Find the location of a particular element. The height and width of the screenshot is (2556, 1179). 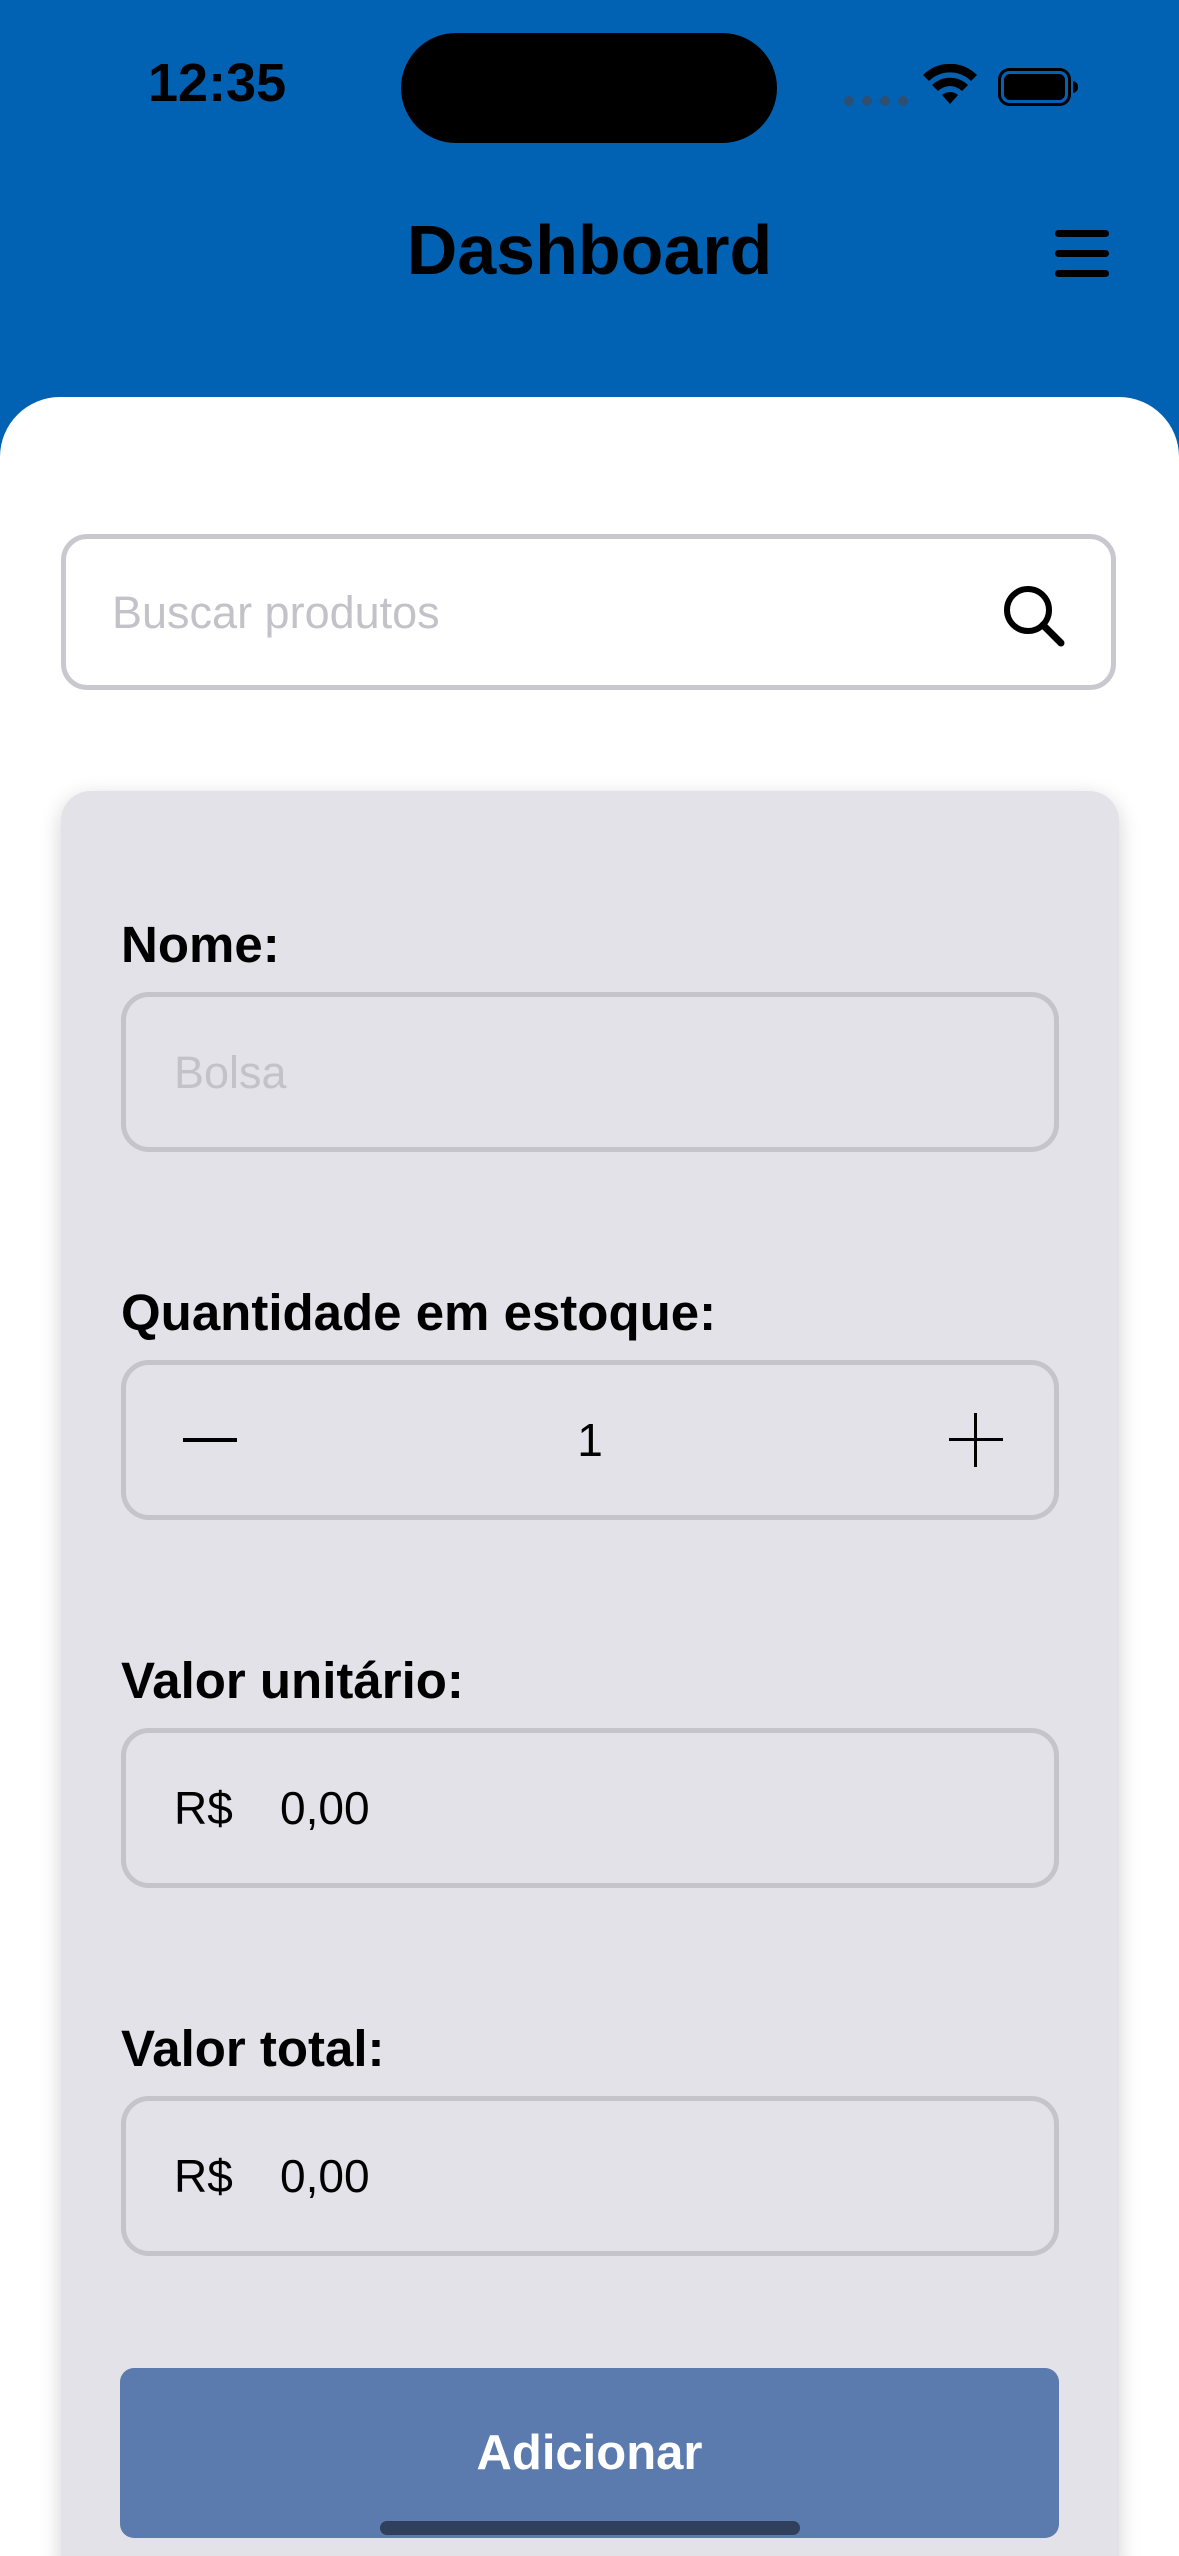

total-field: R$ 0,00 is located at coordinates (590, 2176).